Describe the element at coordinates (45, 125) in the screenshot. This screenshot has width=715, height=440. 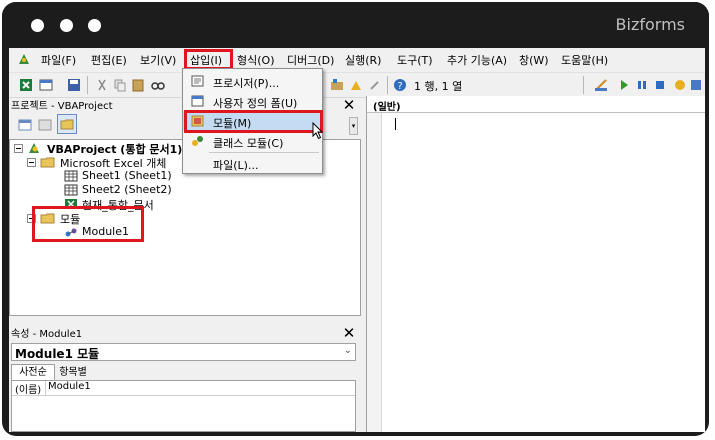
I see `view-object-icon` at that location.